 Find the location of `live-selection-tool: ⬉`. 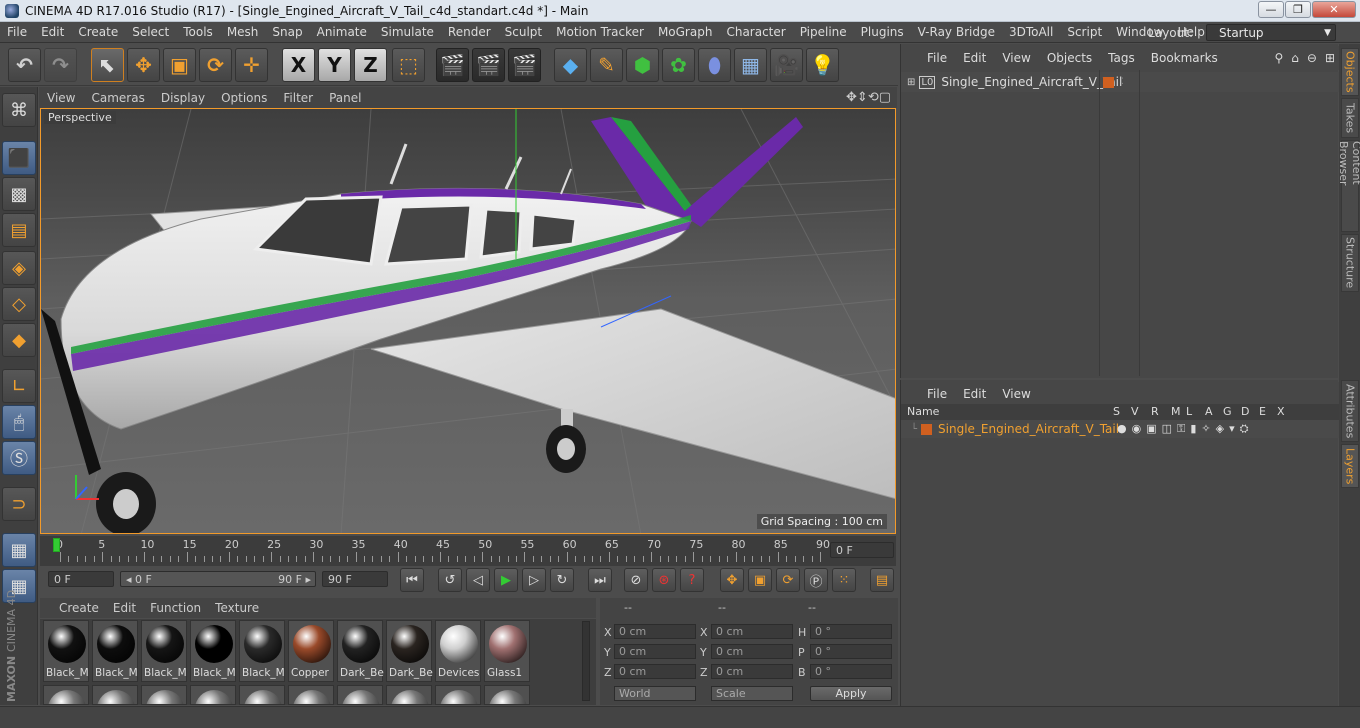

live-selection-tool: ⬉ is located at coordinates (107, 65).